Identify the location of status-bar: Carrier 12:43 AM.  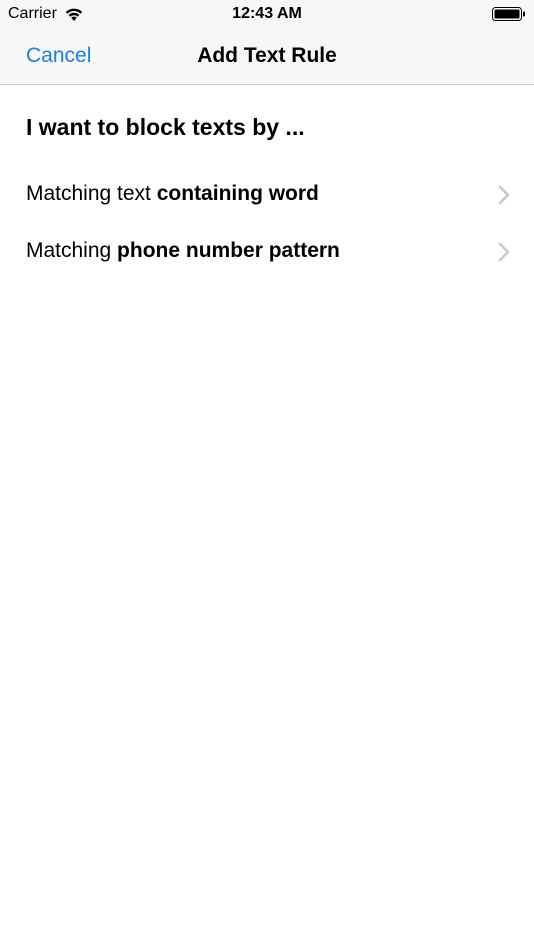
(267, 14).